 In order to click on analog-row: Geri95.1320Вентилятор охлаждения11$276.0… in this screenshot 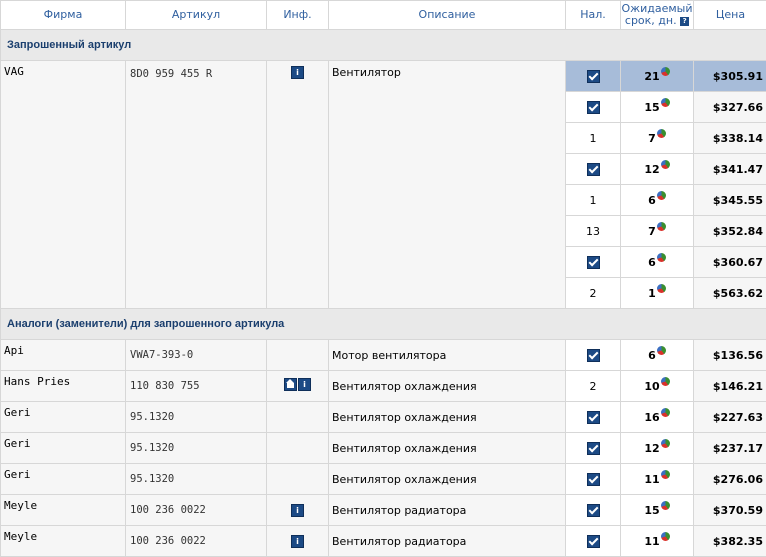, I will do `click(383, 479)`.